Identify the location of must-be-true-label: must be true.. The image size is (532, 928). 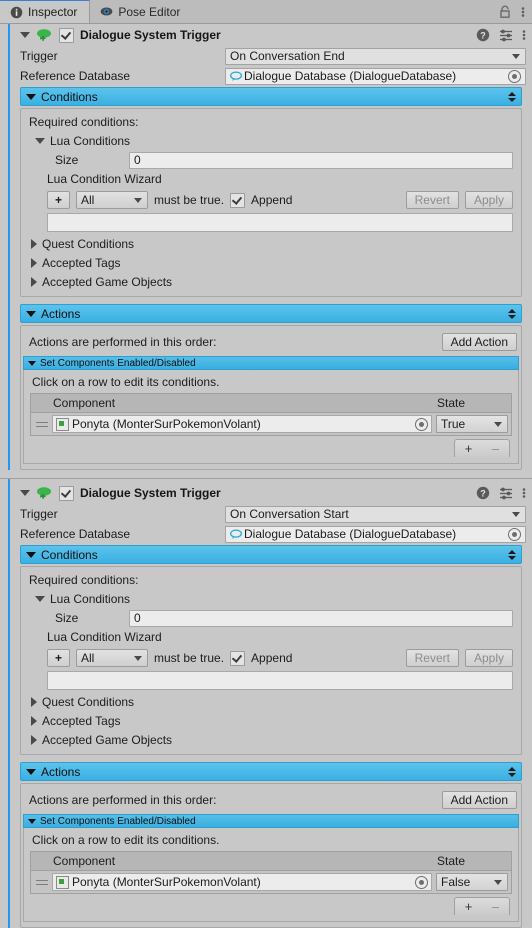
(189, 200).